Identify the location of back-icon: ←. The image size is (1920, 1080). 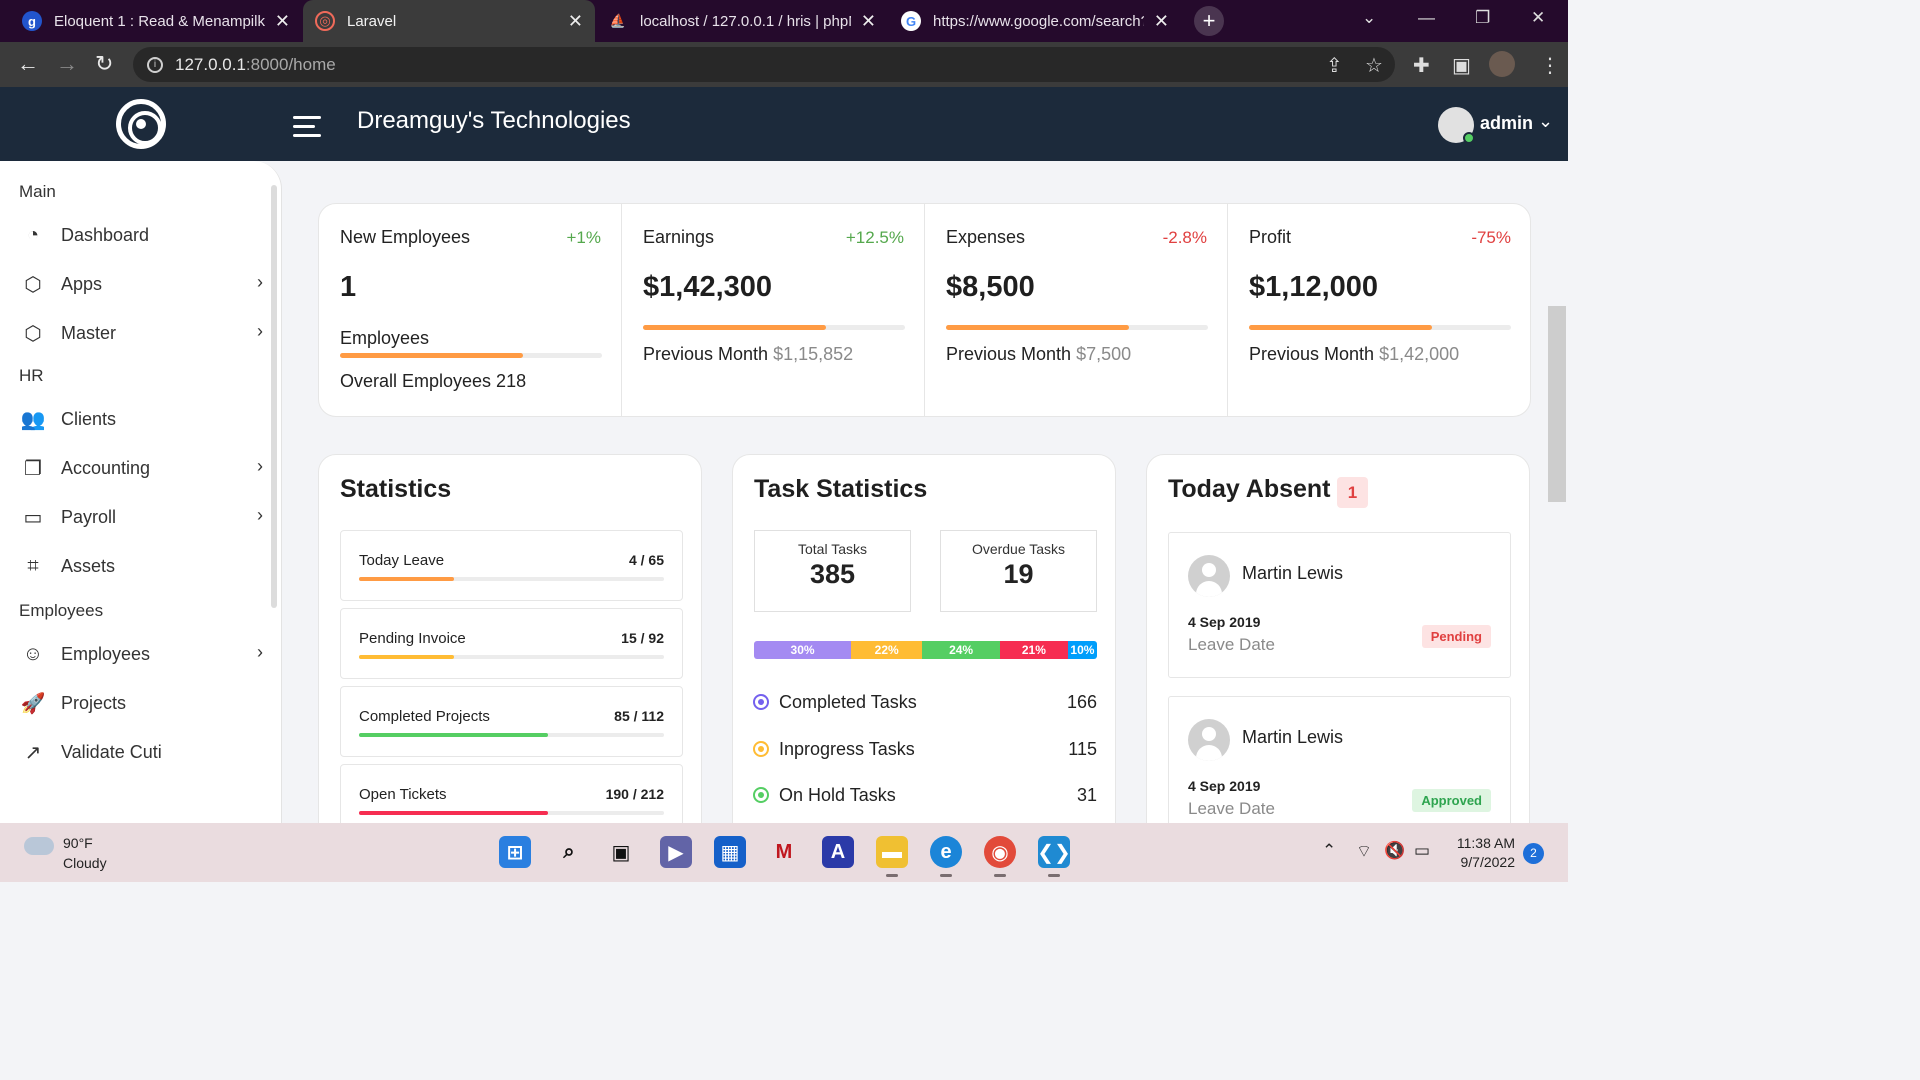
(28, 64).